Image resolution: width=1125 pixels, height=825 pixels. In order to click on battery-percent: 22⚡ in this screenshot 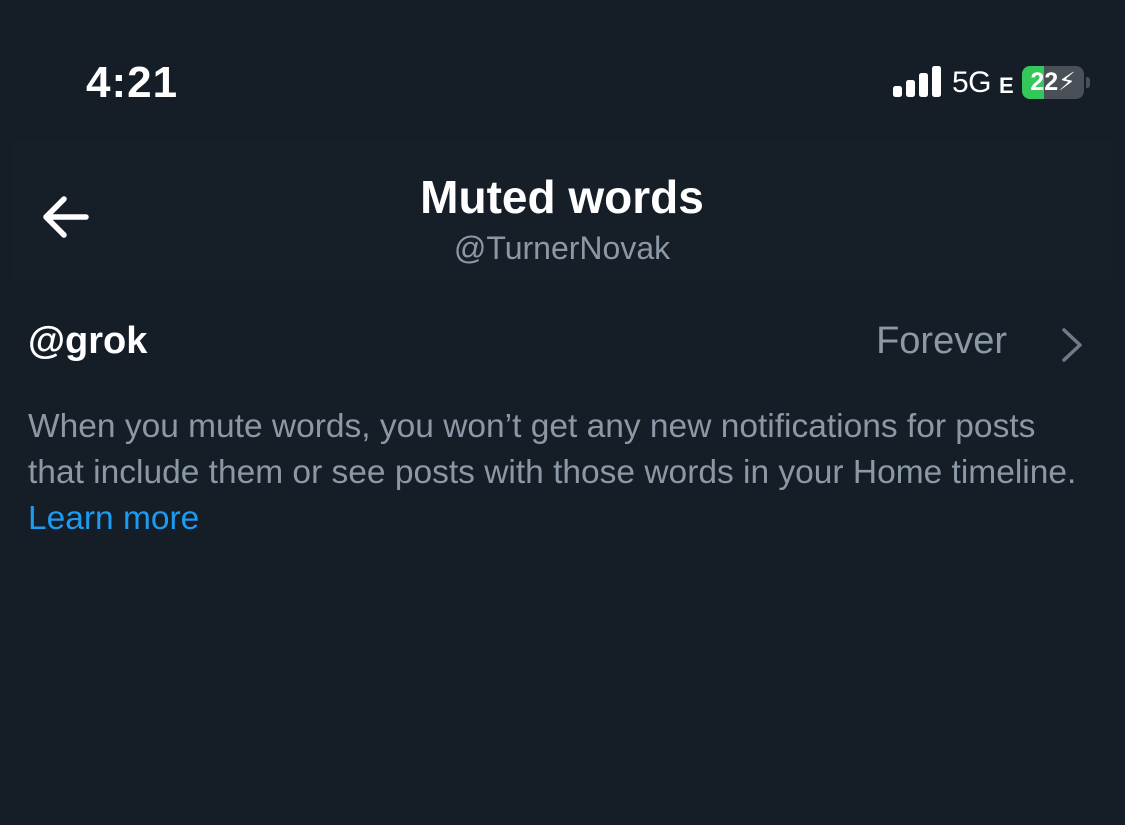, I will do `click(1053, 82)`.